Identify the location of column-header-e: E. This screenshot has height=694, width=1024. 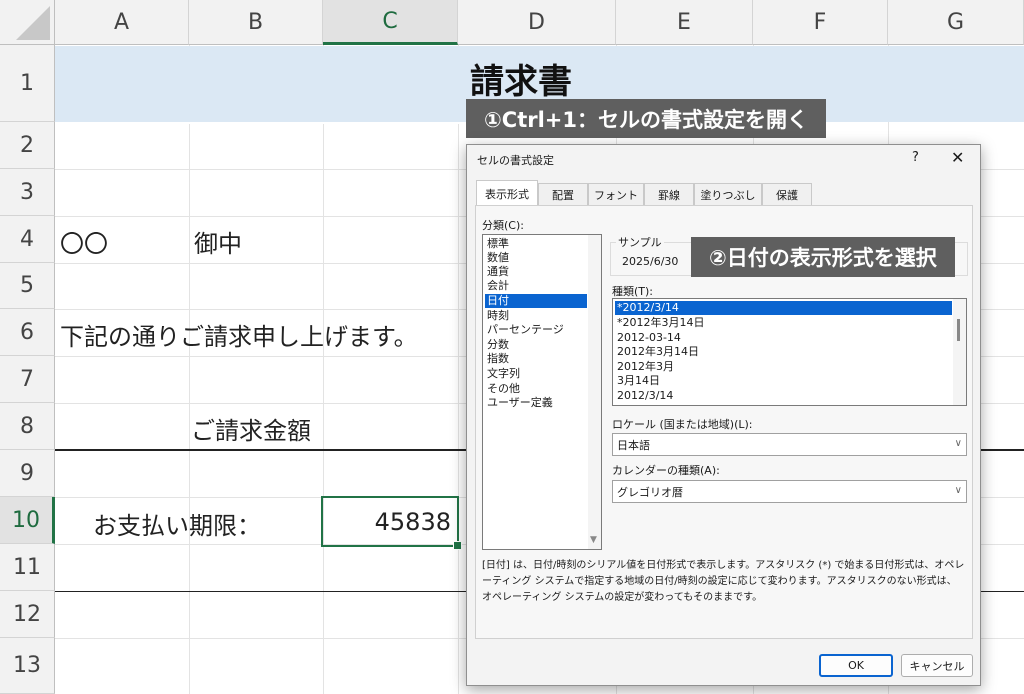
(684, 22).